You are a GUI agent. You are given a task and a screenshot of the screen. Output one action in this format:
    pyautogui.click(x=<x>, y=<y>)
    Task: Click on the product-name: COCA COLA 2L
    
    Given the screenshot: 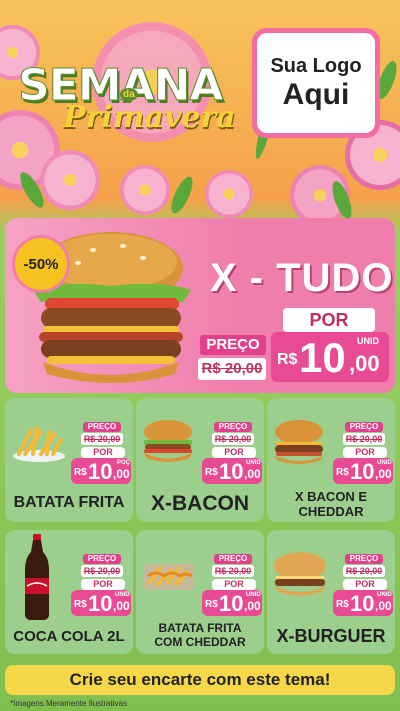 What is the action you would take?
    pyautogui.click(x=69, y=636)
    